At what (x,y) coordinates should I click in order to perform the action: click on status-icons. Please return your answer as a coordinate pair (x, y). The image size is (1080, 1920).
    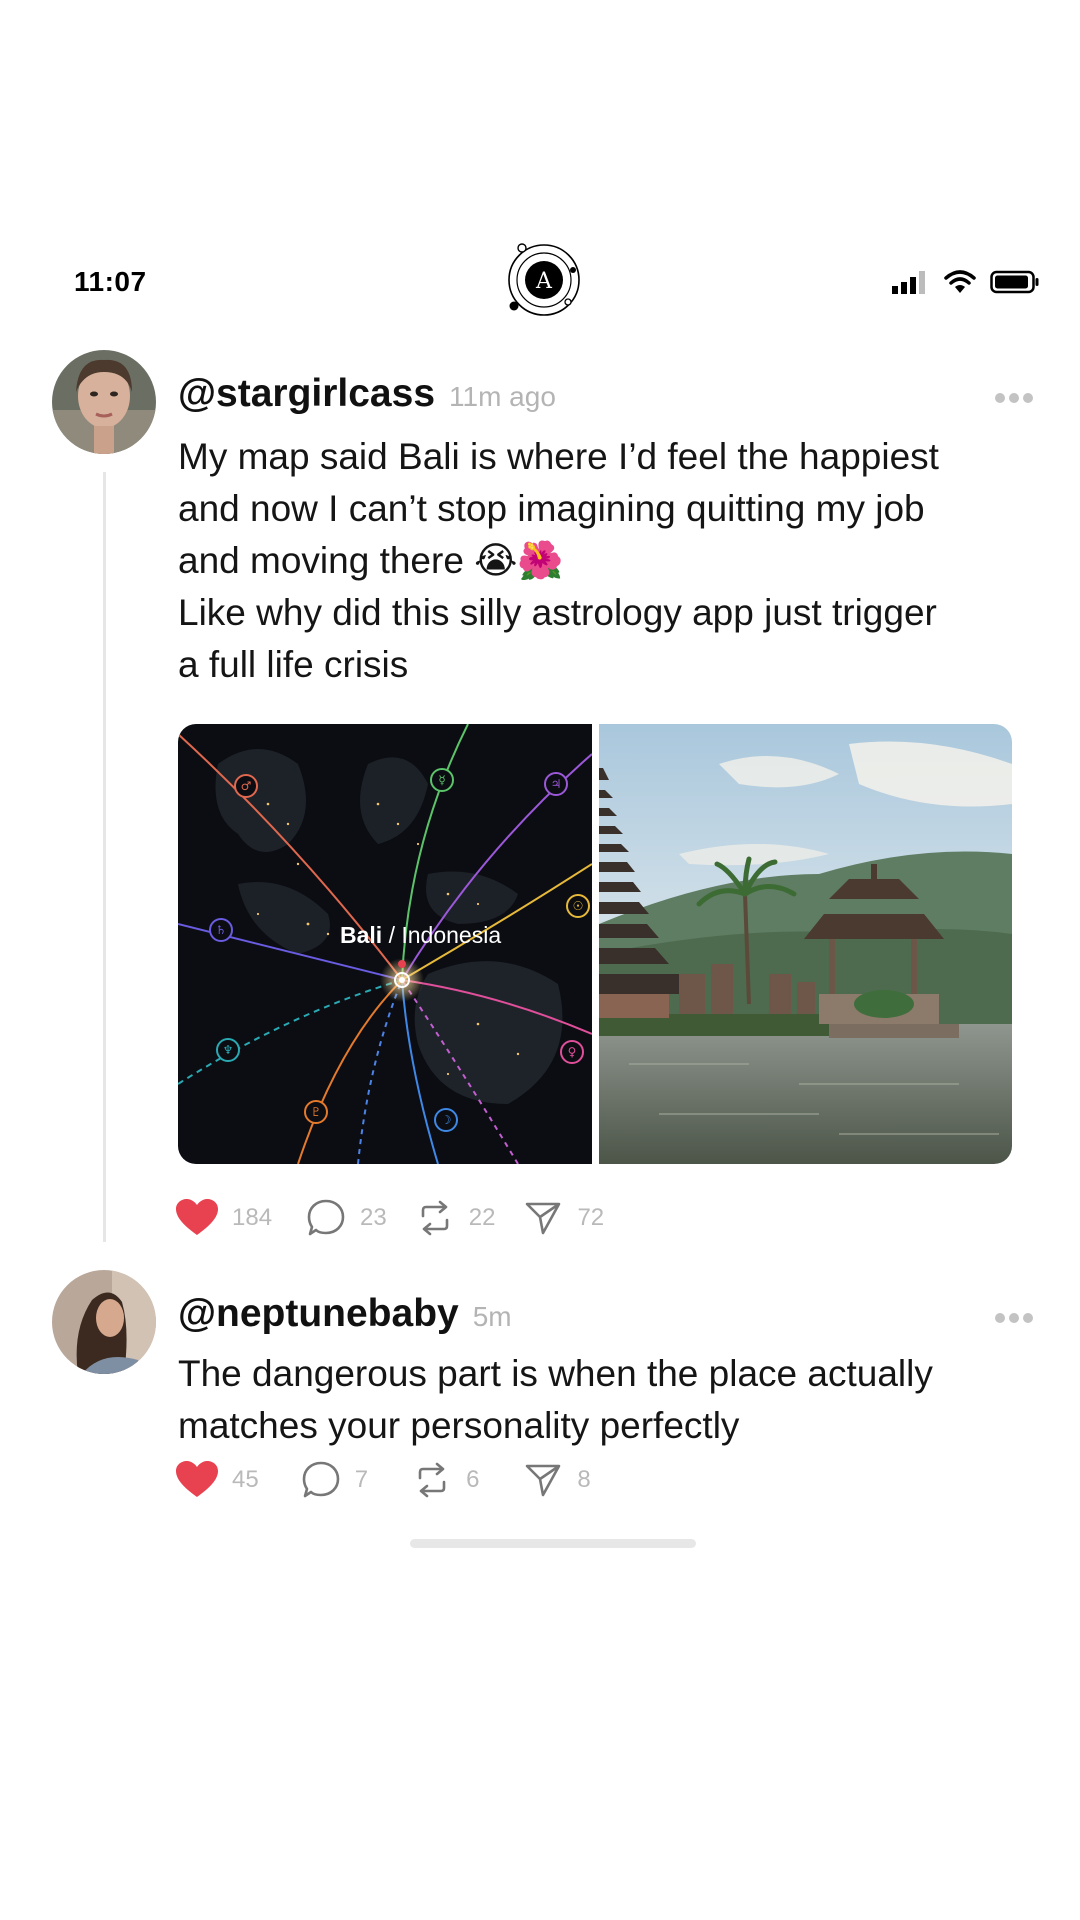
    Looking at the image, I should click on (966, 282).